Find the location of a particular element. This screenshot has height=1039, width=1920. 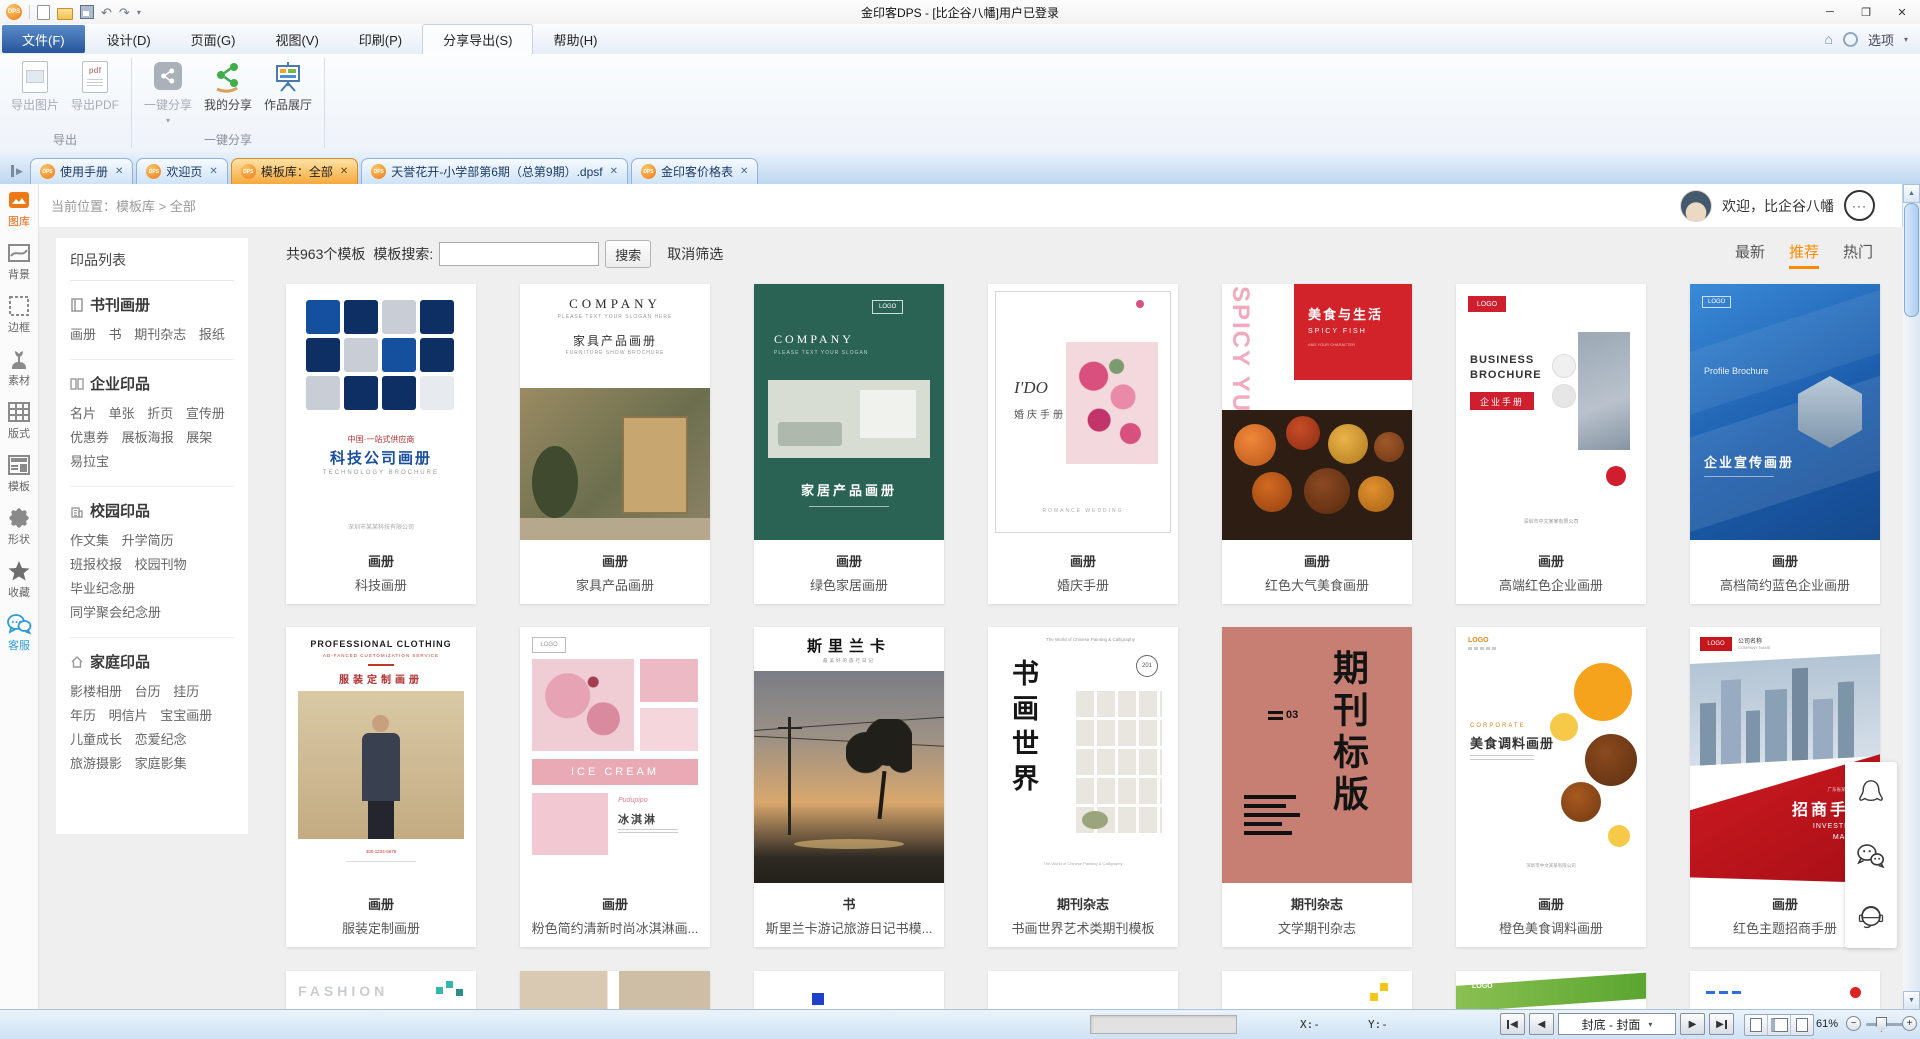

sidebar-item-favorites: 收藏 is located at coordinates (19, 580).